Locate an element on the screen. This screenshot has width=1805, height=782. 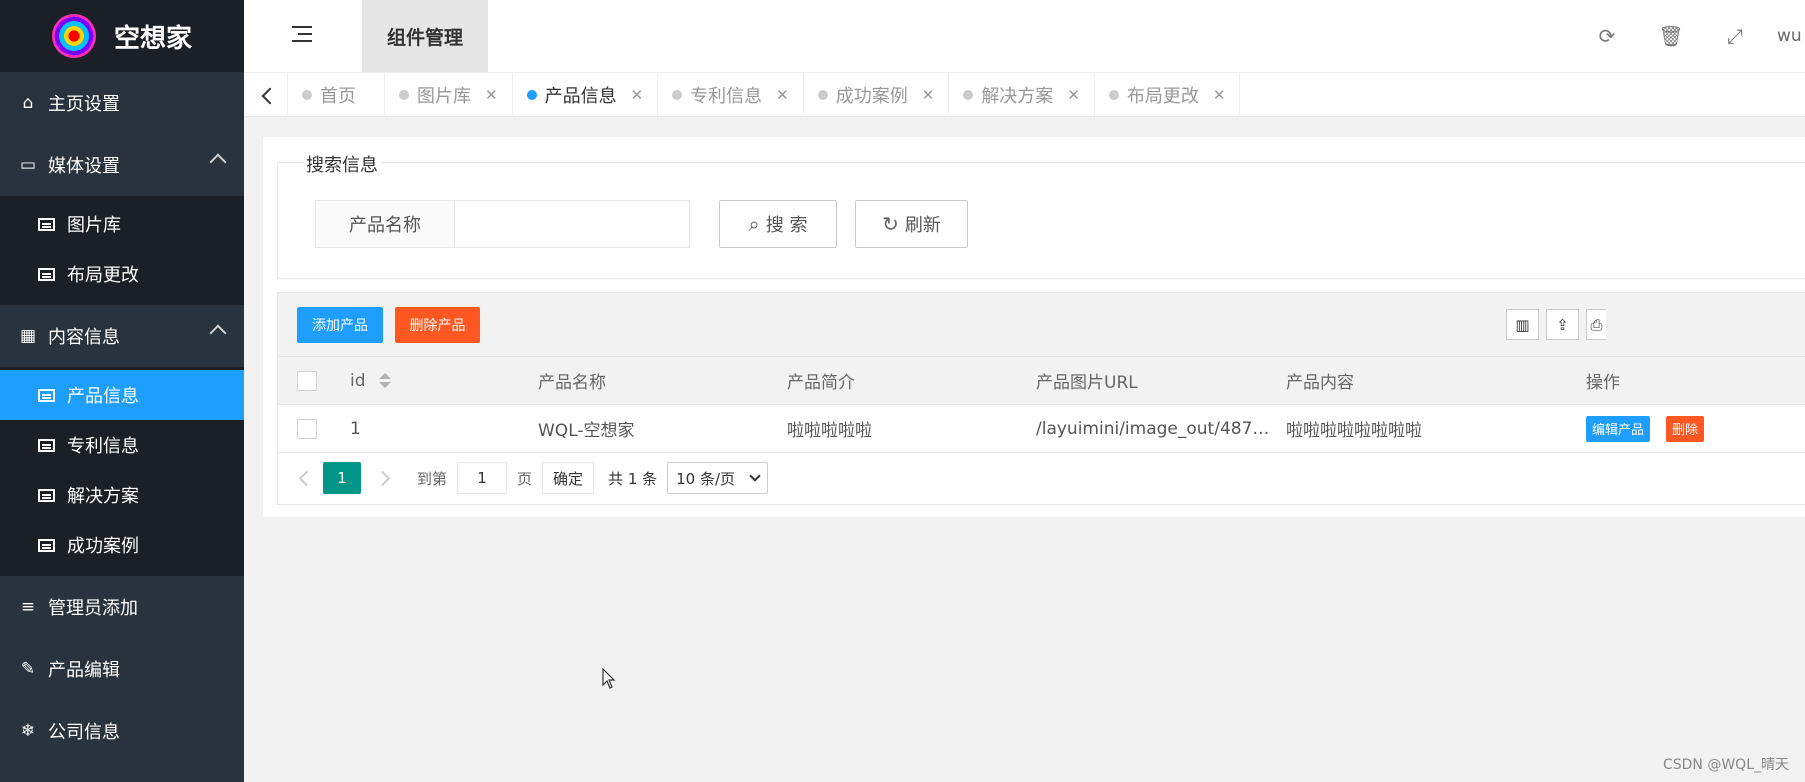
search-icon: ⌕ is located at coordinates (754, 224).